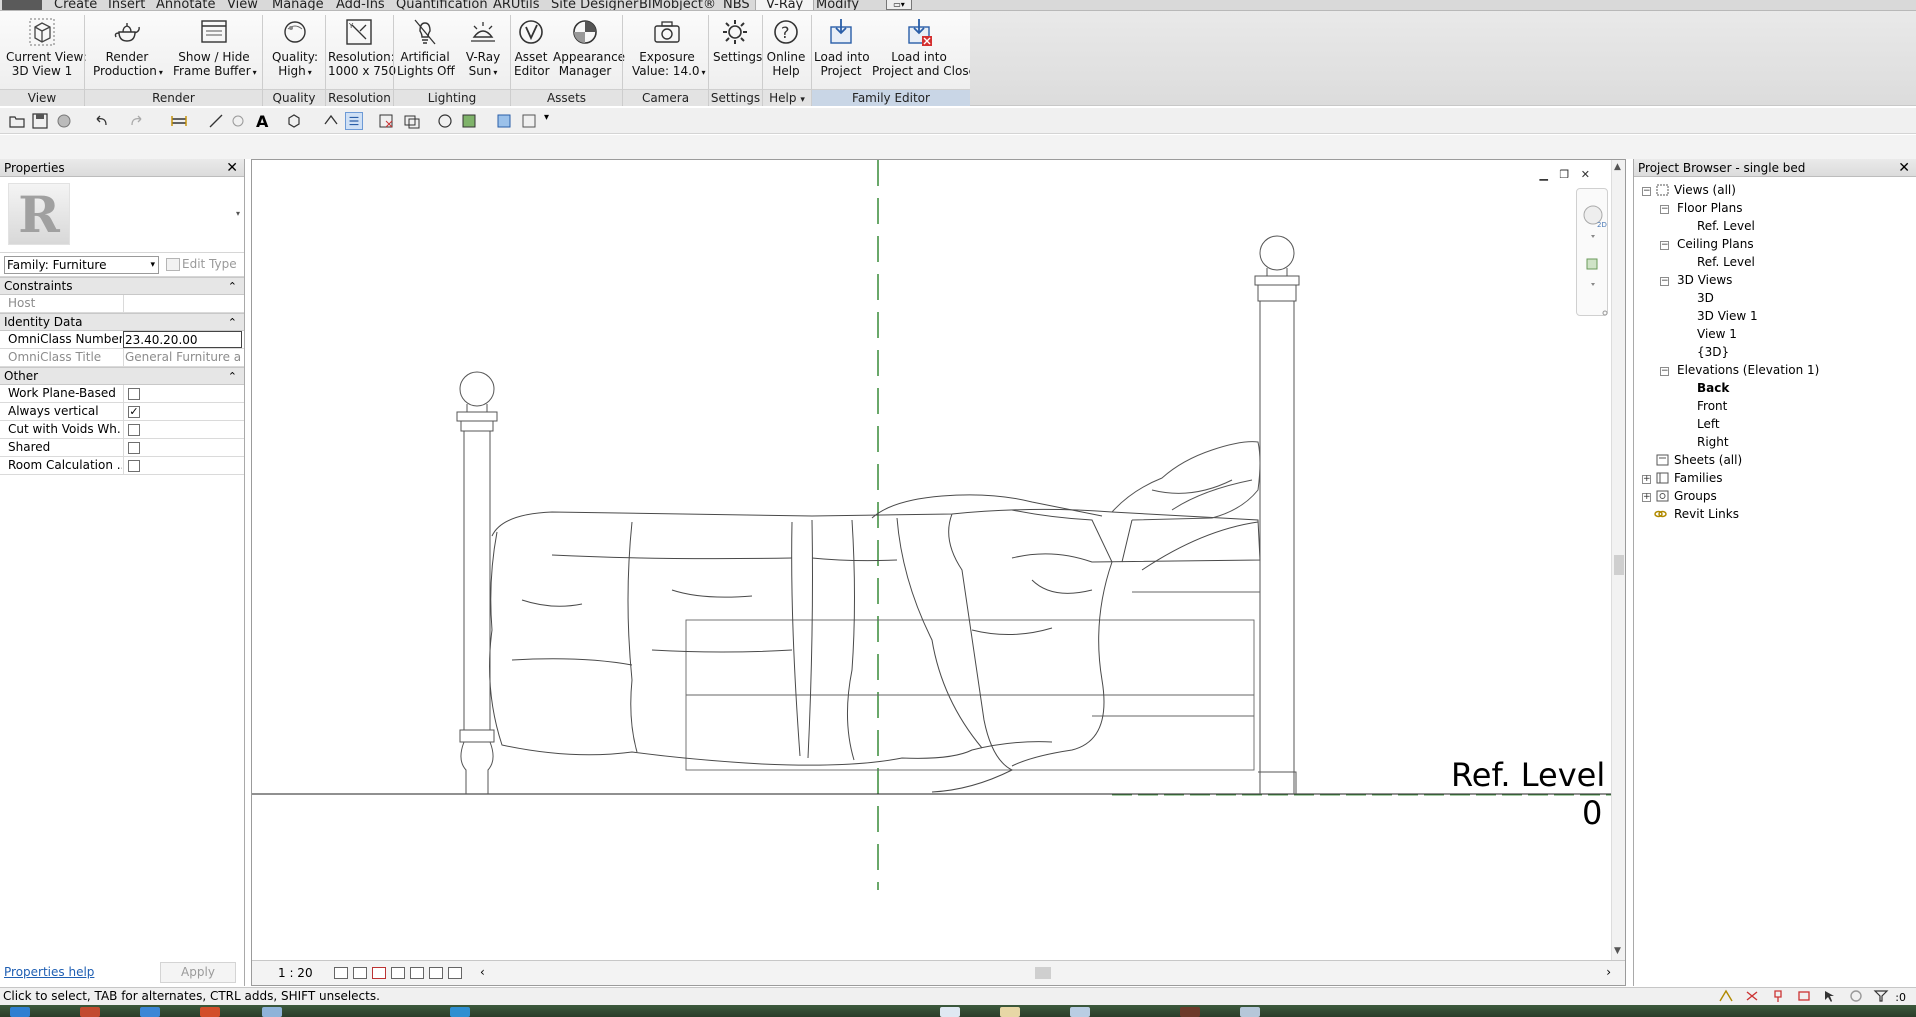 This screenshot has width=1916, height=1017. I want to click on tree-node-floor-plan-ref-level: Ref. Level, so click(1726, 226).